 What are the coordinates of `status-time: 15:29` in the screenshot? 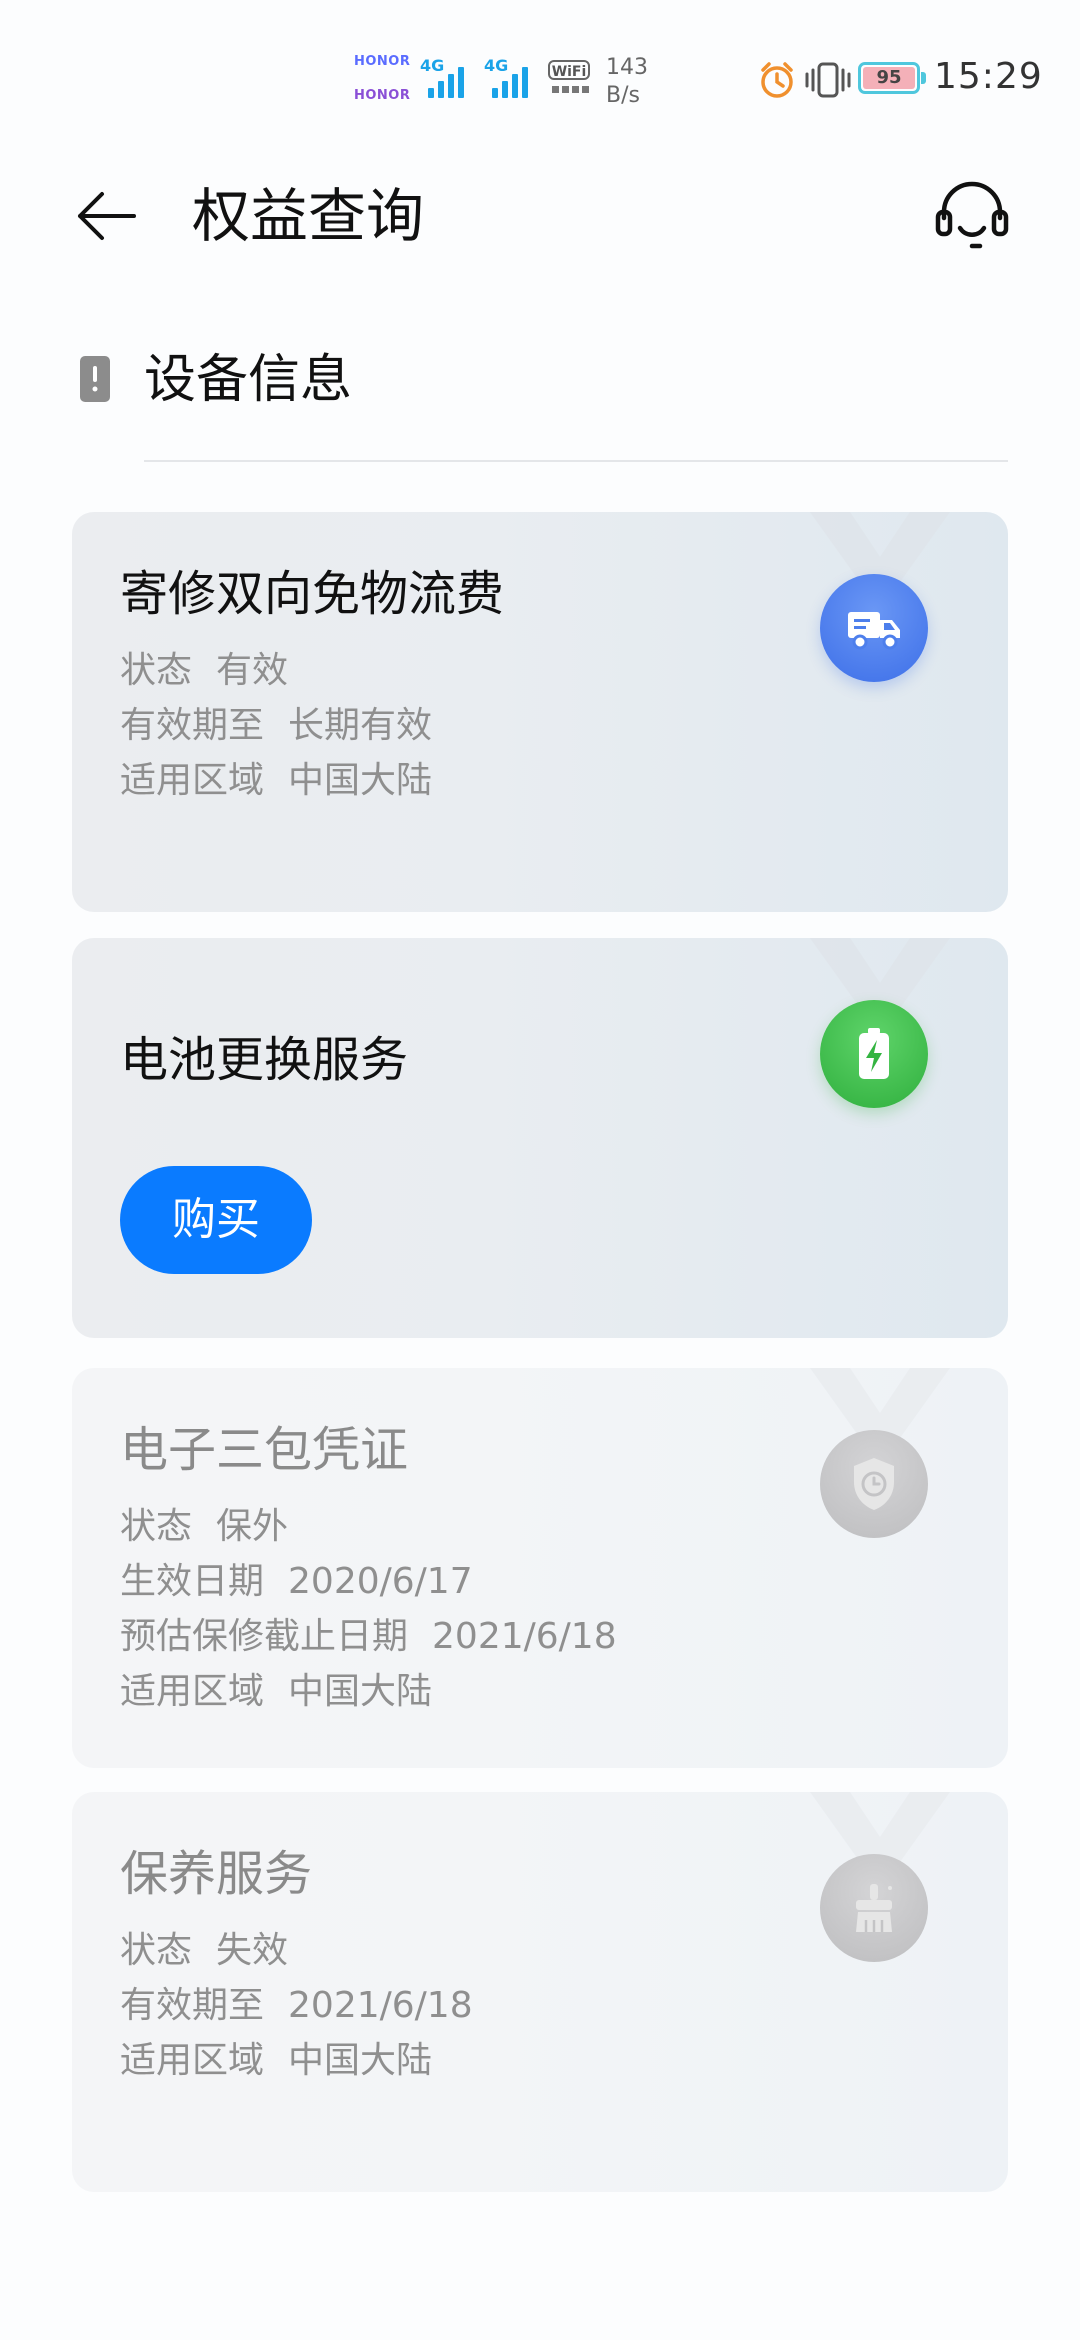 It's located at (988, 76).